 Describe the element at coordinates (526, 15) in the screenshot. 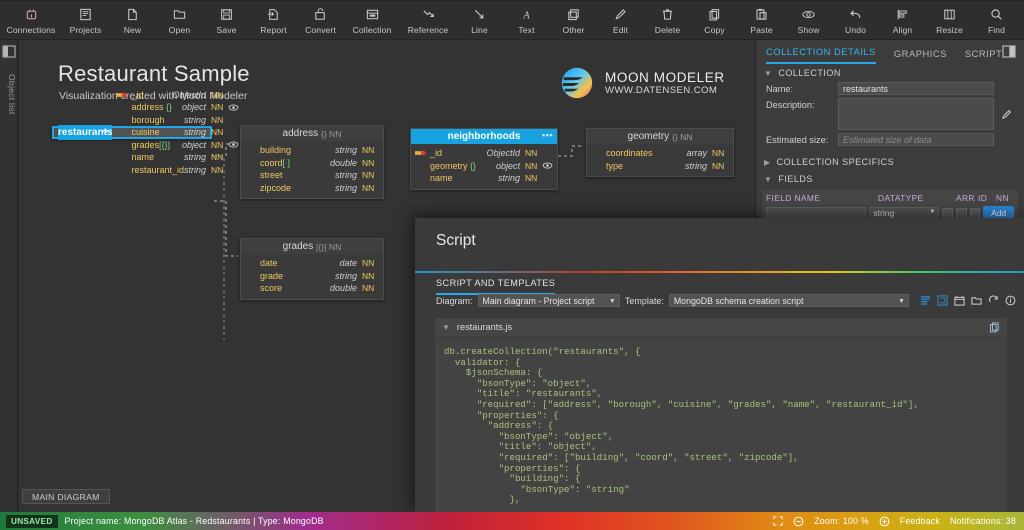

I see `svg-text: A` at that location.